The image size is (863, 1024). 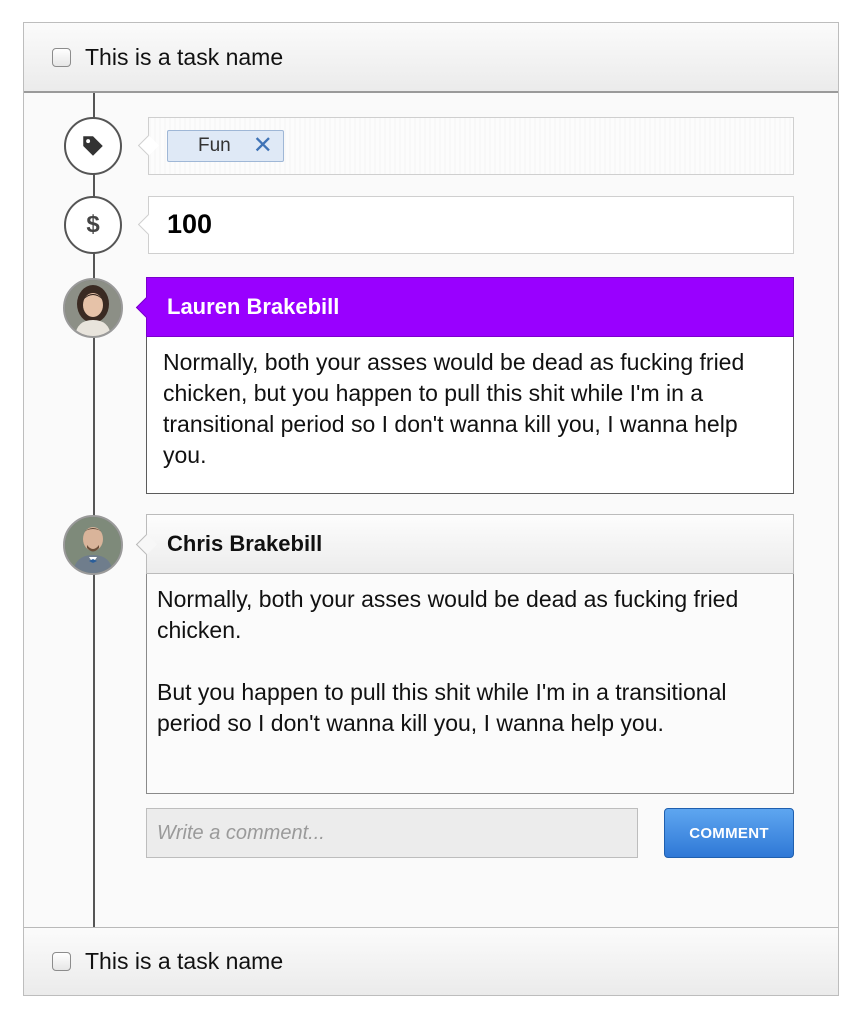 What do you see at coordinates (263, 146) in the screenshot?
I see `close-icon: ✕` at bounding box center [263, 146].